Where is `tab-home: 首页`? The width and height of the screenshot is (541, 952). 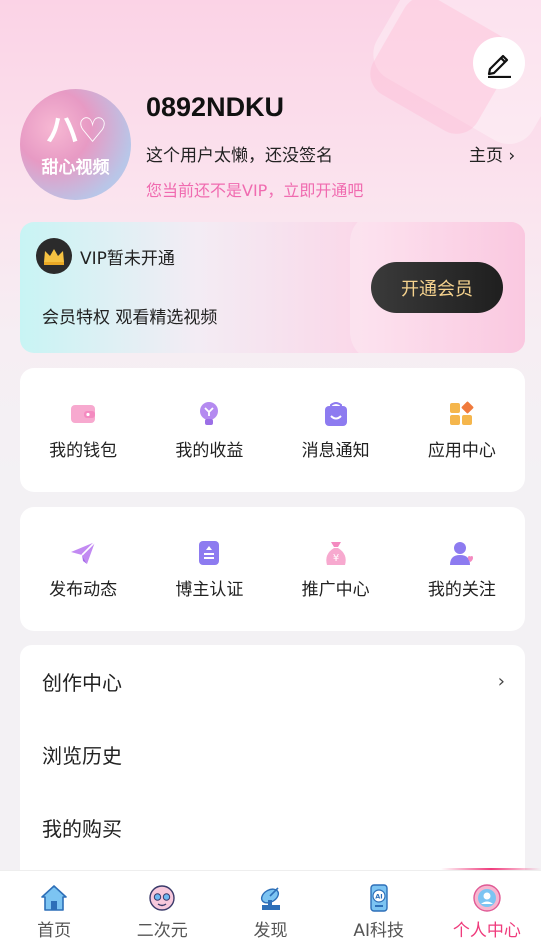
tab-home: 首页 is located at coordinates (54, 911).